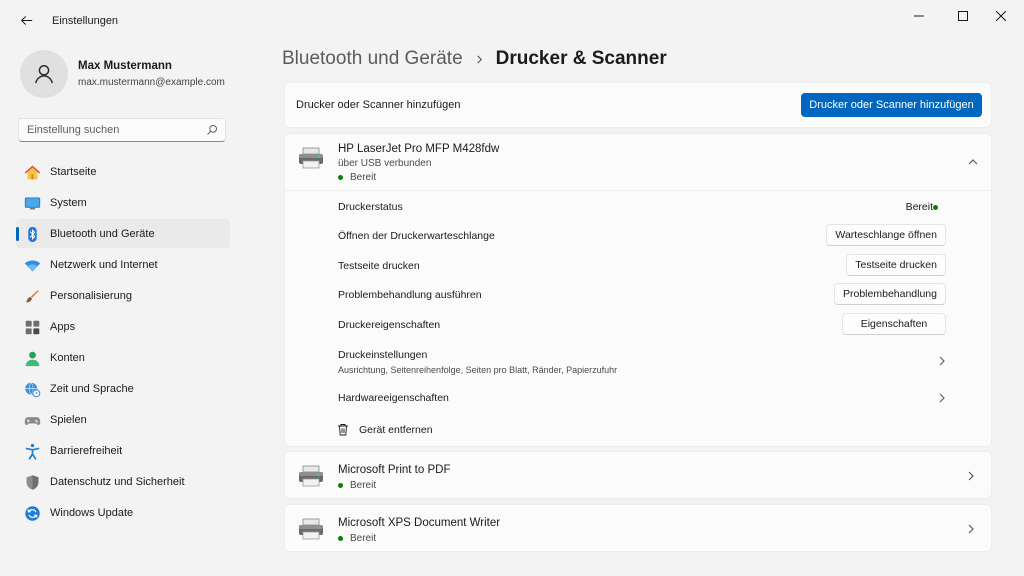 Image resolution: width=1024 pixels, height=576 pixels. I want to click on maximize-icon, so click(963, 16).